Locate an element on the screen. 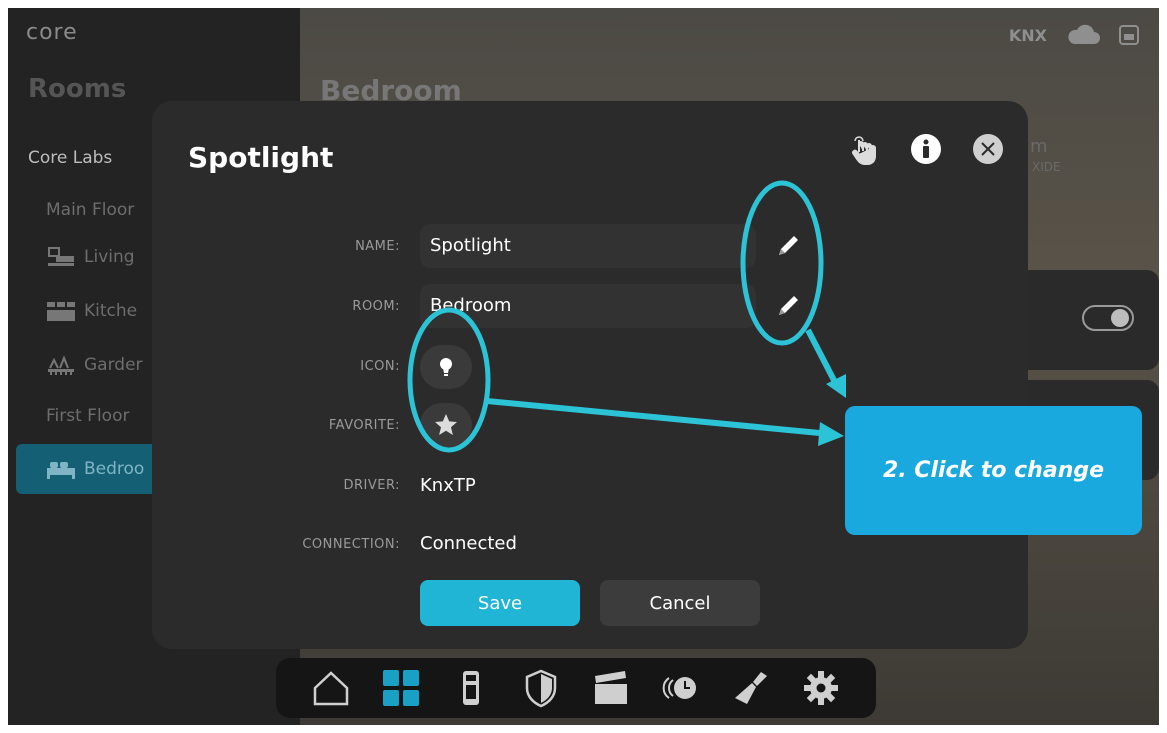 This screenshot has height=733, width=1167. nav-intercom is located at coordinates (471, 688).